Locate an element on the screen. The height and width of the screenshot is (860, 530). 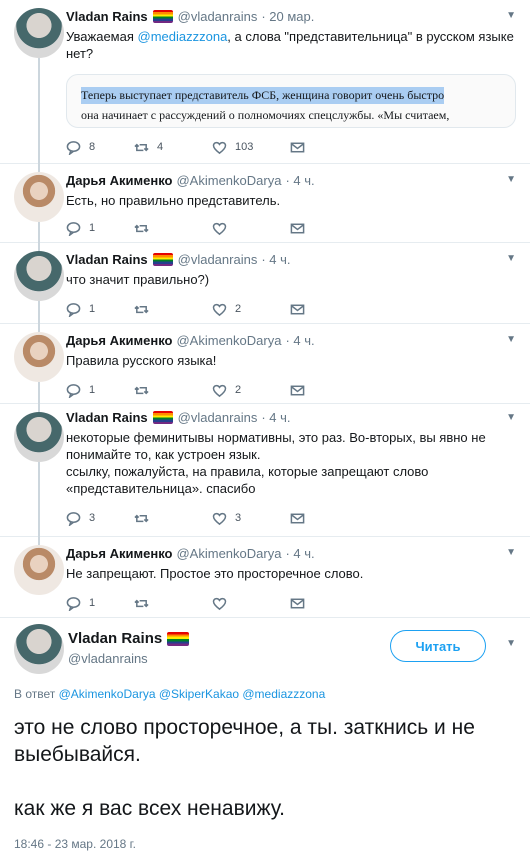
retweet-button: 4 is located at coordinates (173, 147).